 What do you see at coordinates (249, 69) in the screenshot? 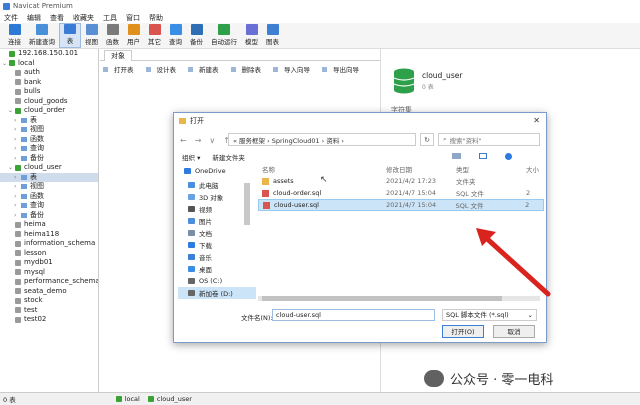
I see `object-toolbar-button: 删除表` at bounding box center [249, 69].